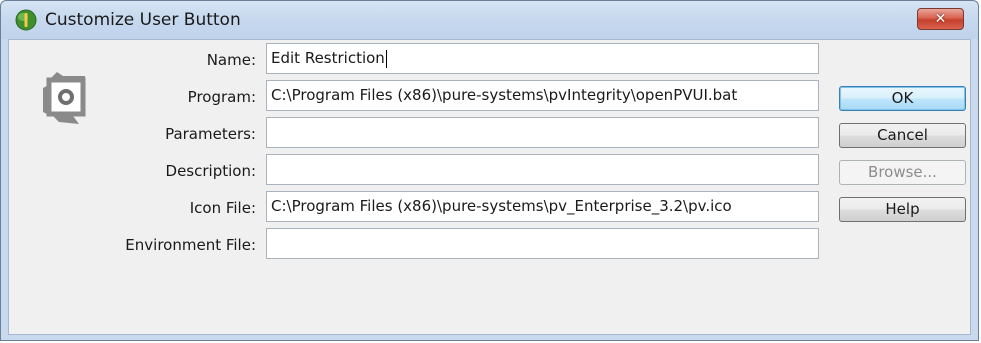 The height and width of the screenshot is (343, 981). Describe the element at coordinates (143, 20) in the screenshot. I see `window-title: Customize User Button` at that location.